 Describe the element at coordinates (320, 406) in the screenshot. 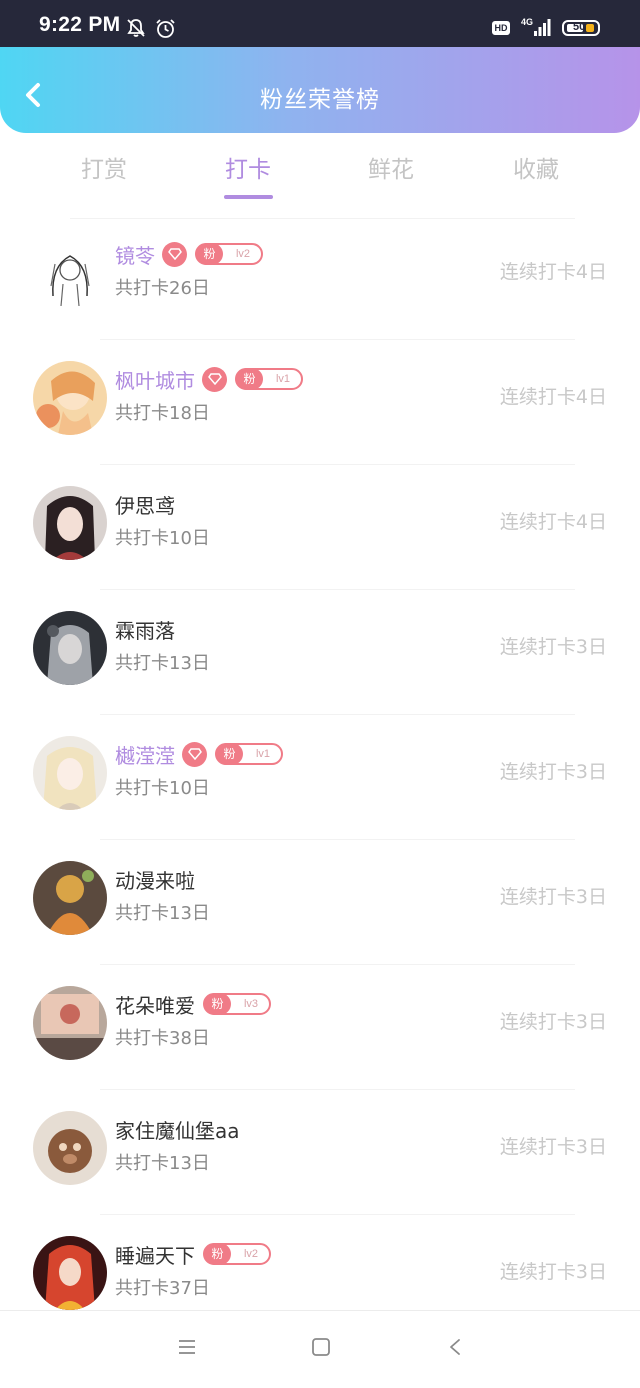

I see `list-item: 枫叶城市 粉 lv1 共打卡18日 连续打卡4日` at that location.